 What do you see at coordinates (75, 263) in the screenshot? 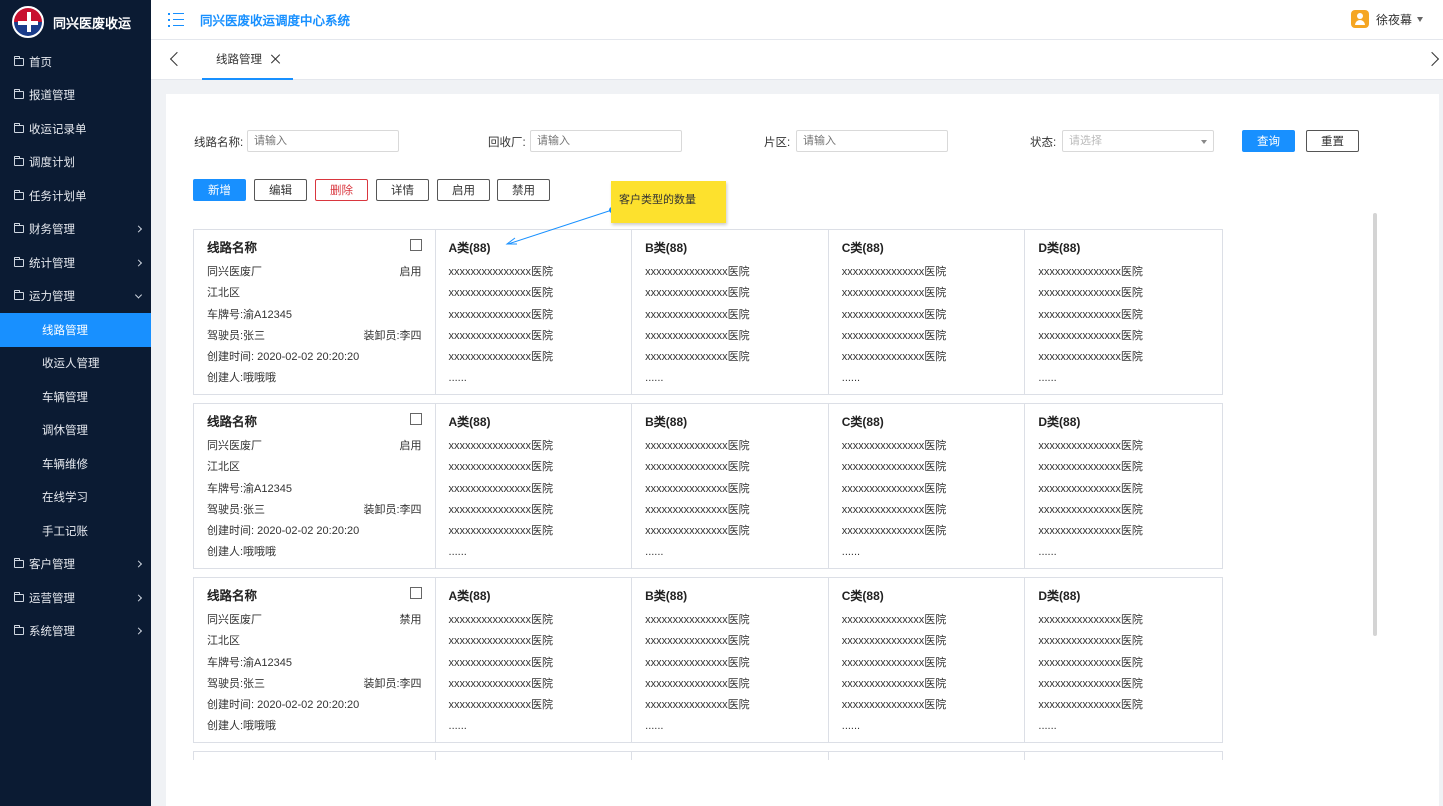
I see `sidebar-item-statistics: 统计管理` at bounding box center [75, 263].